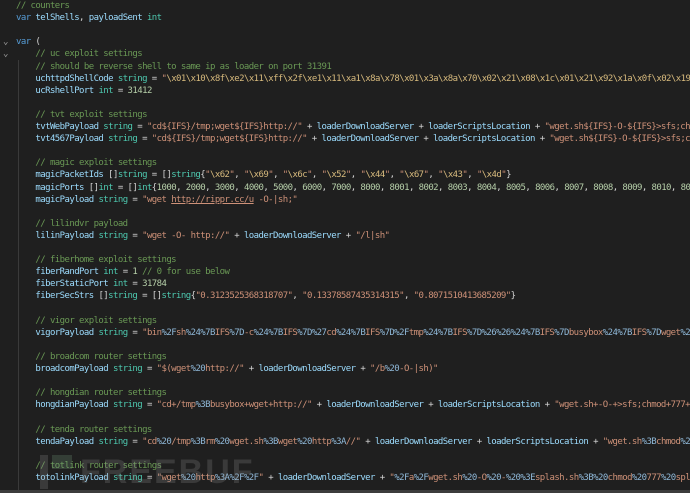 Image resolution: width=690 pixels, height=493 pixels. What do you see at coordinates (186, 235) in the screenshot?
I see `string-literal: "wget -O- http://"` at bounding box center [186, 235].